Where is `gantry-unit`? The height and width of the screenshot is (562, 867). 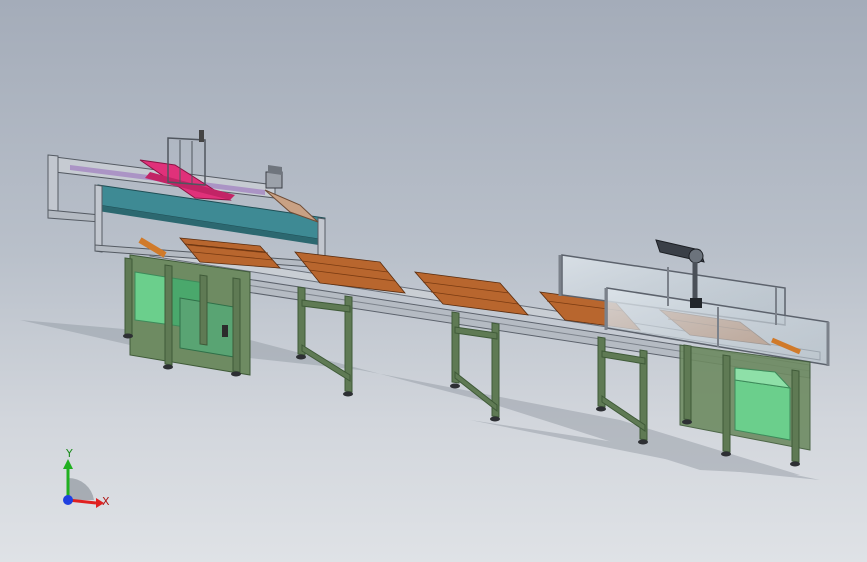
gantry-unit is located at coordinates (186, 199).